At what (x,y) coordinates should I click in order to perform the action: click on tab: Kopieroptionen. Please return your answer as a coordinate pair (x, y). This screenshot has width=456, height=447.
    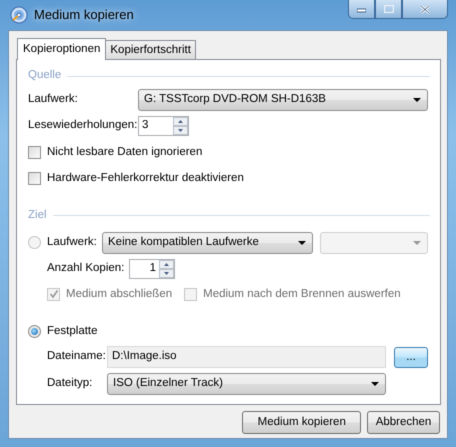
    Looking at the image, I should click on (61, 49).